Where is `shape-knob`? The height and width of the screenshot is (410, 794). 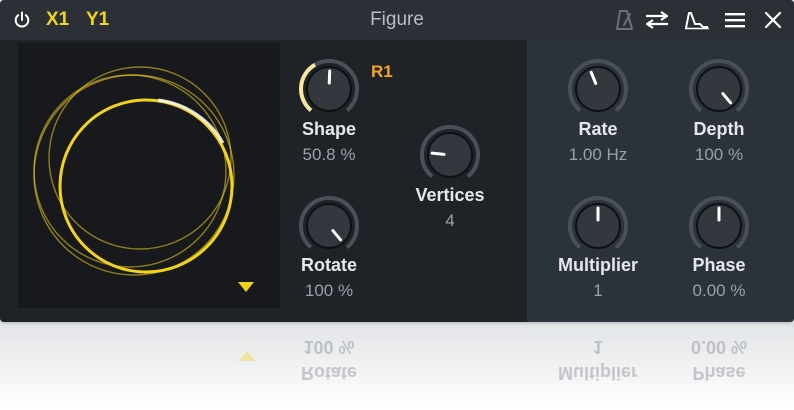
shape-knob is located at coordinates (329, 89).